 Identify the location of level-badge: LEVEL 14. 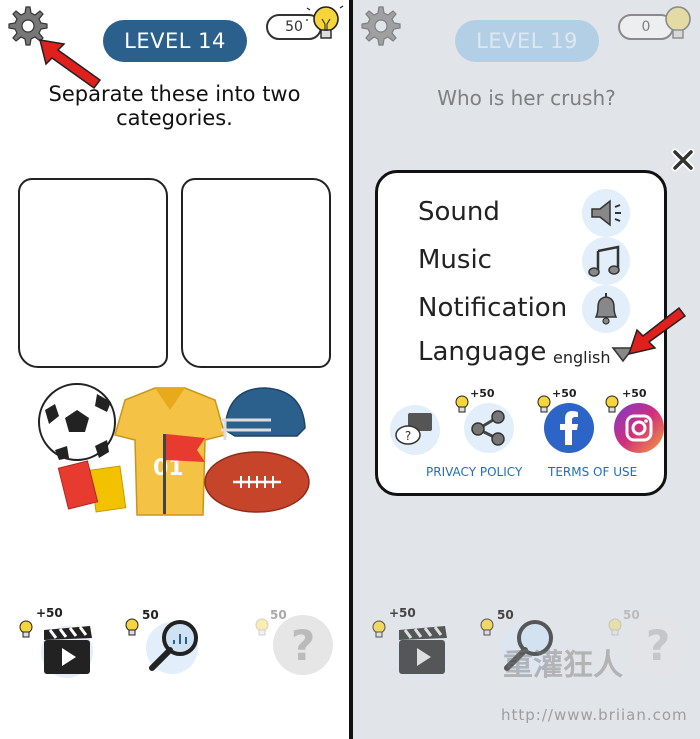
(175, 41).